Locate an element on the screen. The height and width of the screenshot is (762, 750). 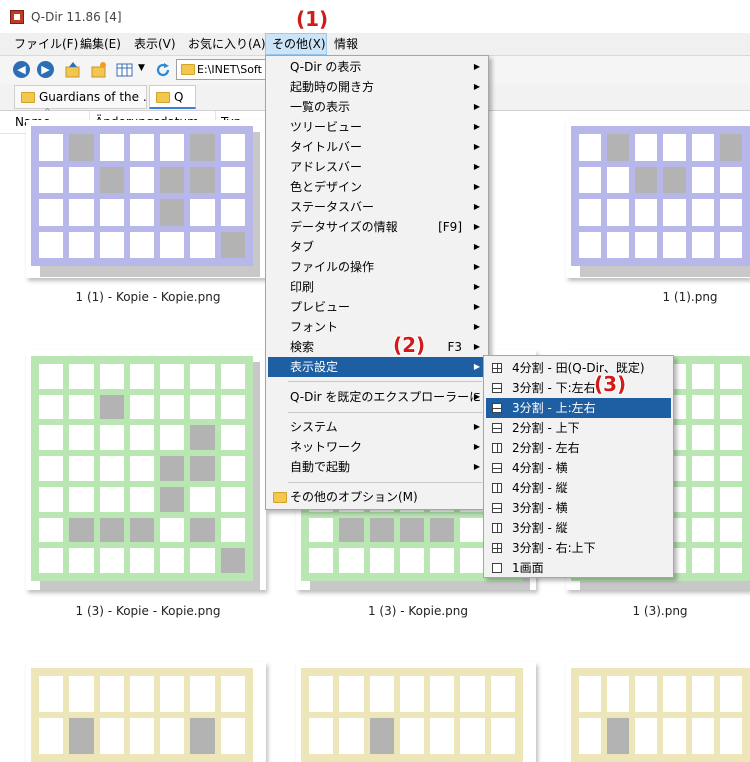
annotation-step-1: (1) is located at coordinates (312, 19).